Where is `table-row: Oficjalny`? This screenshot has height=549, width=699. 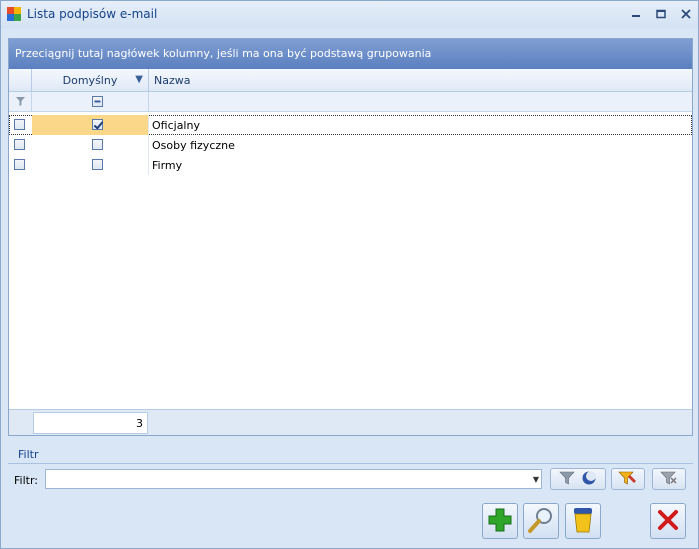 table-row: Oficjalny is located at coordinates (350, 125).